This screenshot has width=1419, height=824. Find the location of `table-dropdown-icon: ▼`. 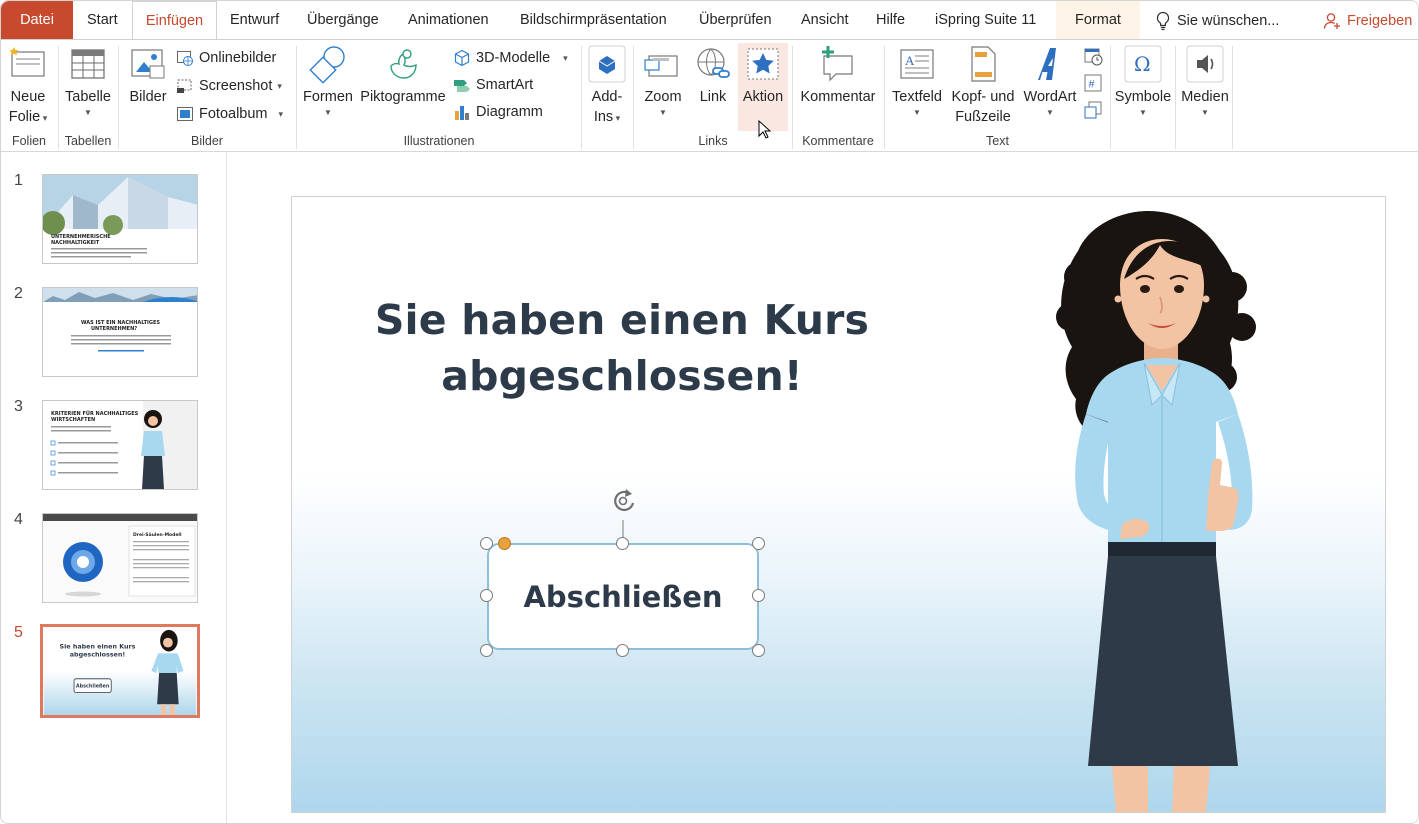

table-dropdown-icon: ▼ is located at coordinates (88, 112).